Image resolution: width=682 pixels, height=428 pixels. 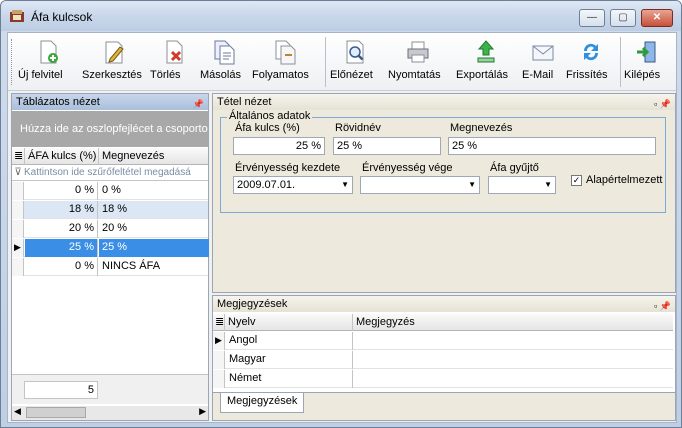 What do you see at coordinates (279, 146) in the screenshot?
I see `afa-rate-field: 25 %` at bounding box center [279, 146].